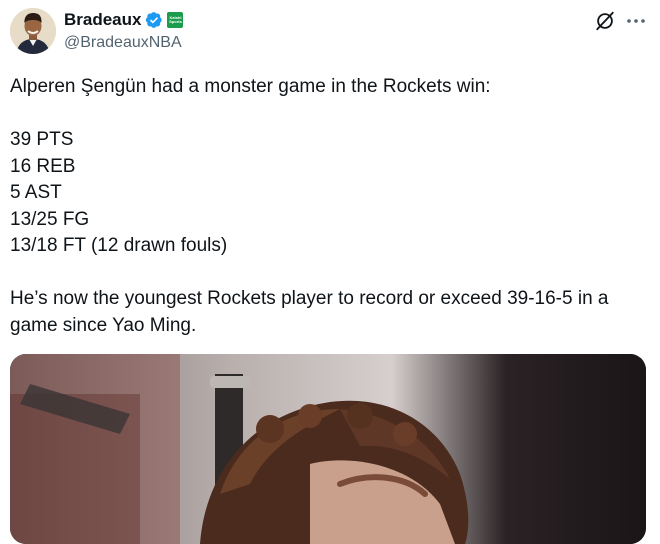 This screenshot has height=544, width=660. What do you see at coordinates (330, 32) in the screenshot?
I see `tweet-header: Bradeaux Kalshi Sports @BradeauxNBA` at bounding box center [330, 32].